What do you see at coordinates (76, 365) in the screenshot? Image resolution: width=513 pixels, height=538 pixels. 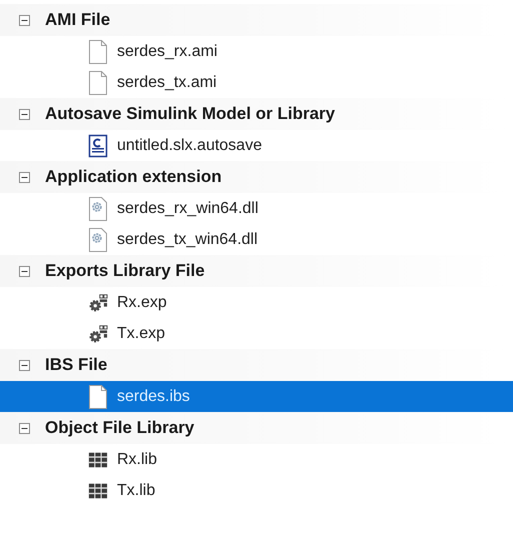 I see `group-label: IBS File` at bounding box center [76, 365].